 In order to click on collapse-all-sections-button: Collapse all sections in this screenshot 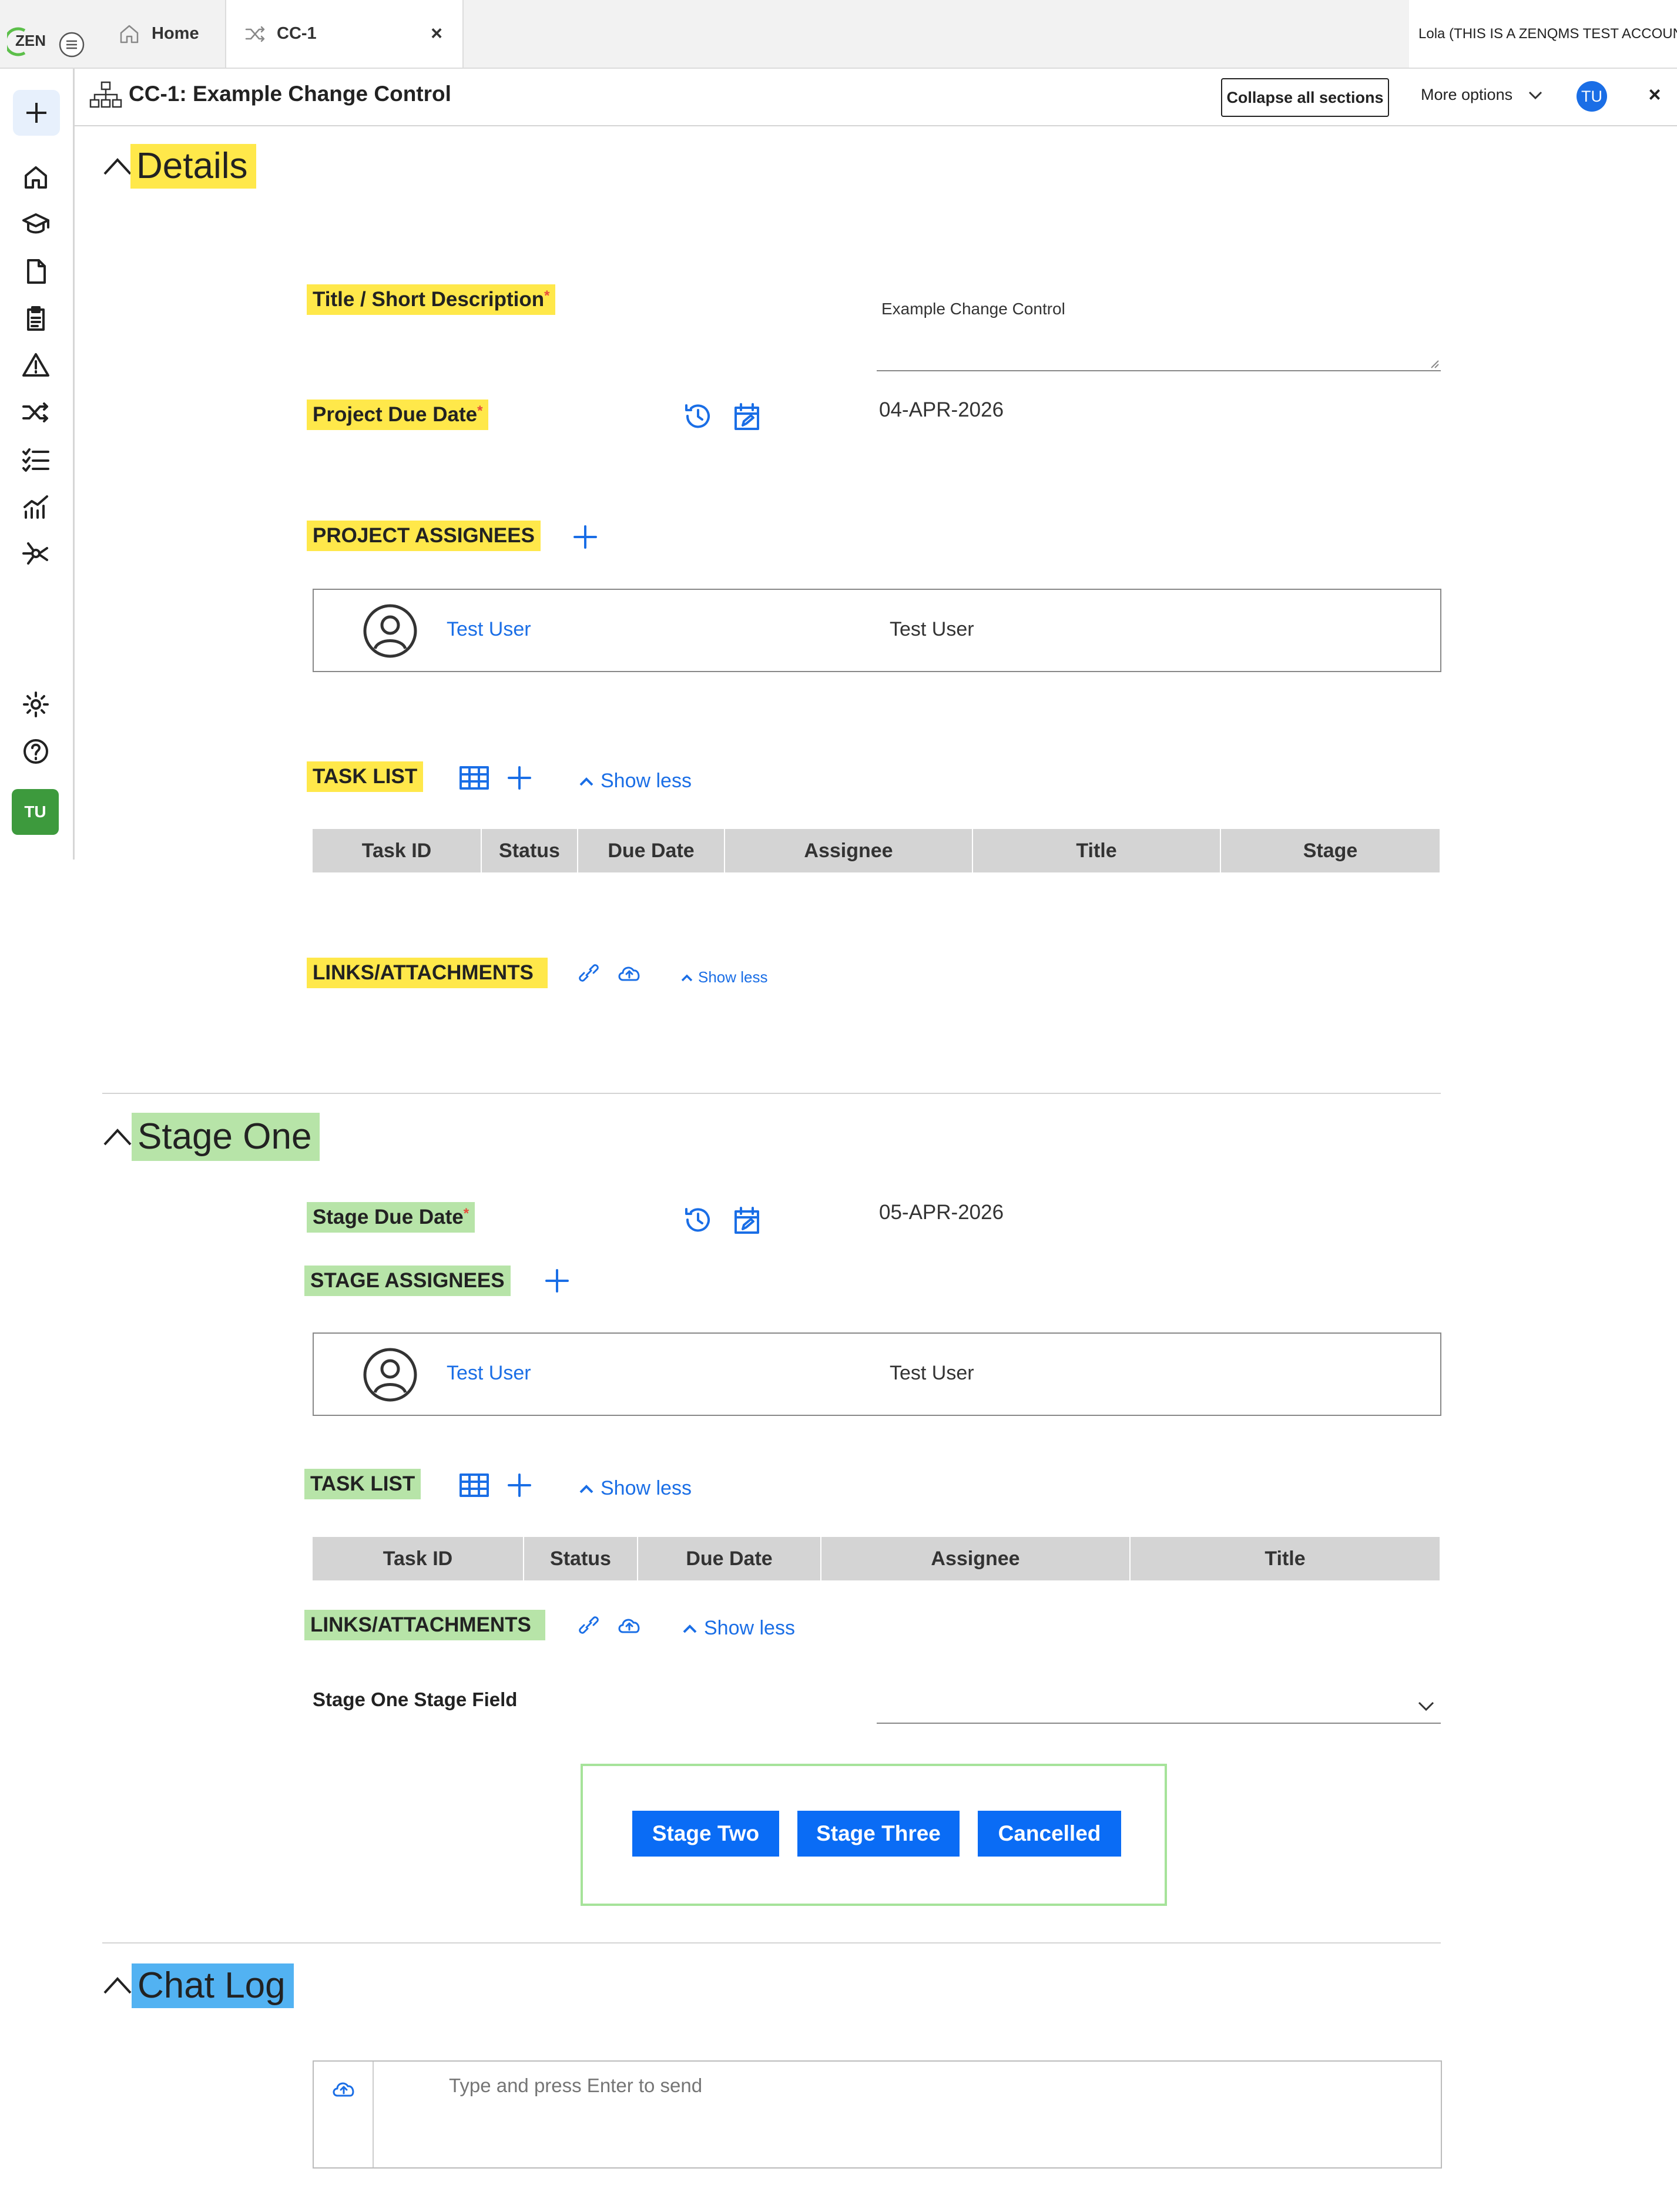, I will do `click(1305, 97)`.